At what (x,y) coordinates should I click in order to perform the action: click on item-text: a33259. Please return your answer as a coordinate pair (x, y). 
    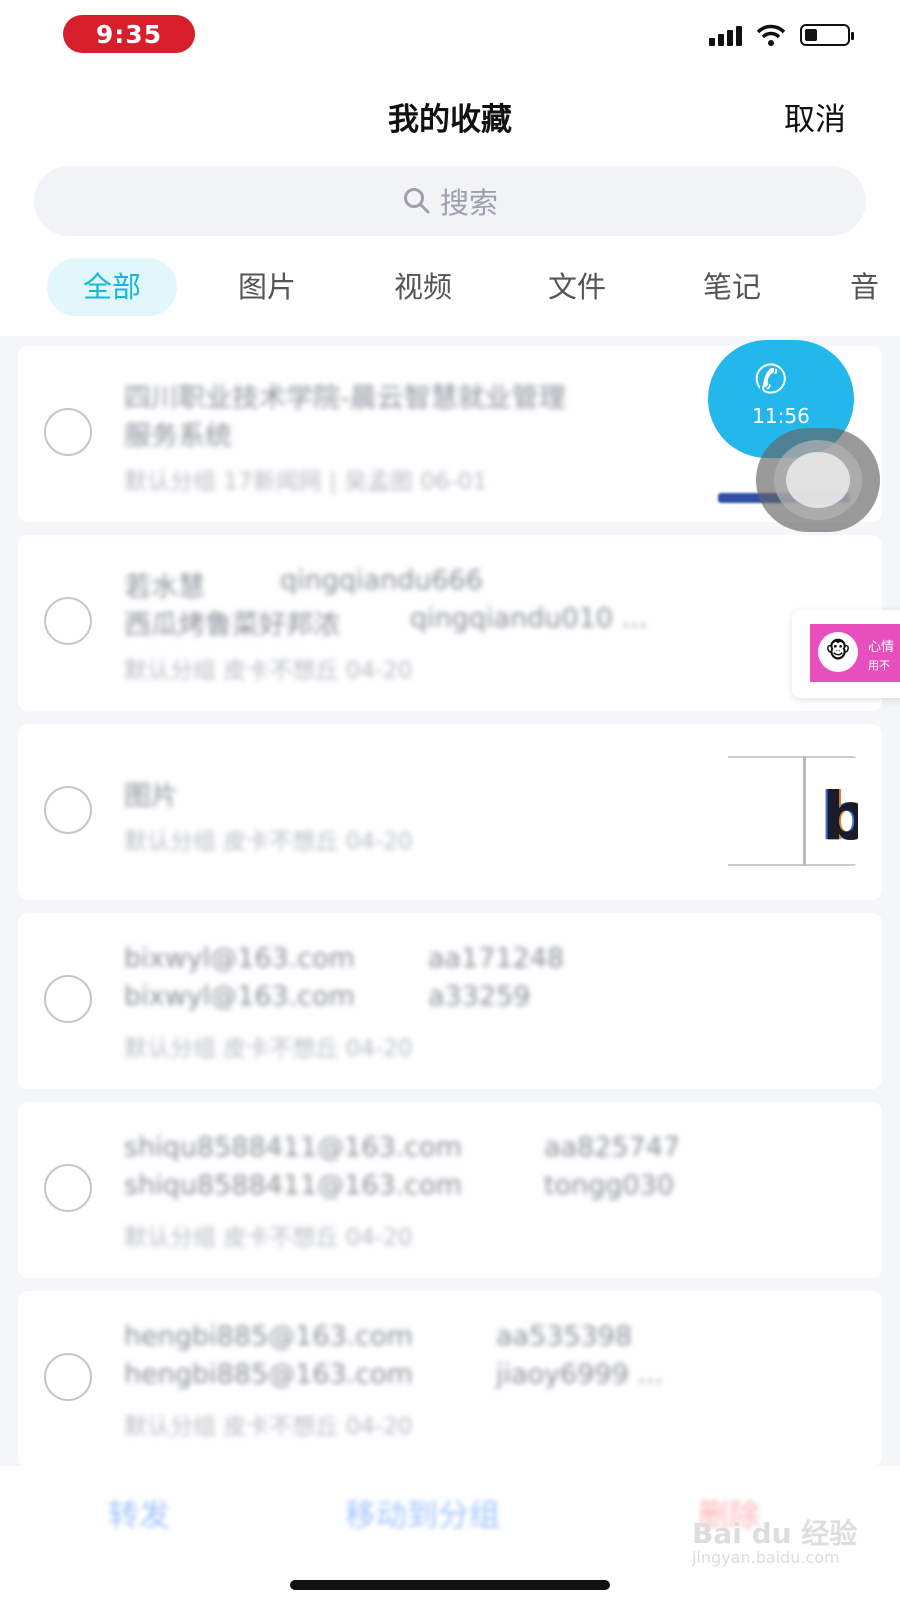
    Looking at the image, I should click on (479, 996).